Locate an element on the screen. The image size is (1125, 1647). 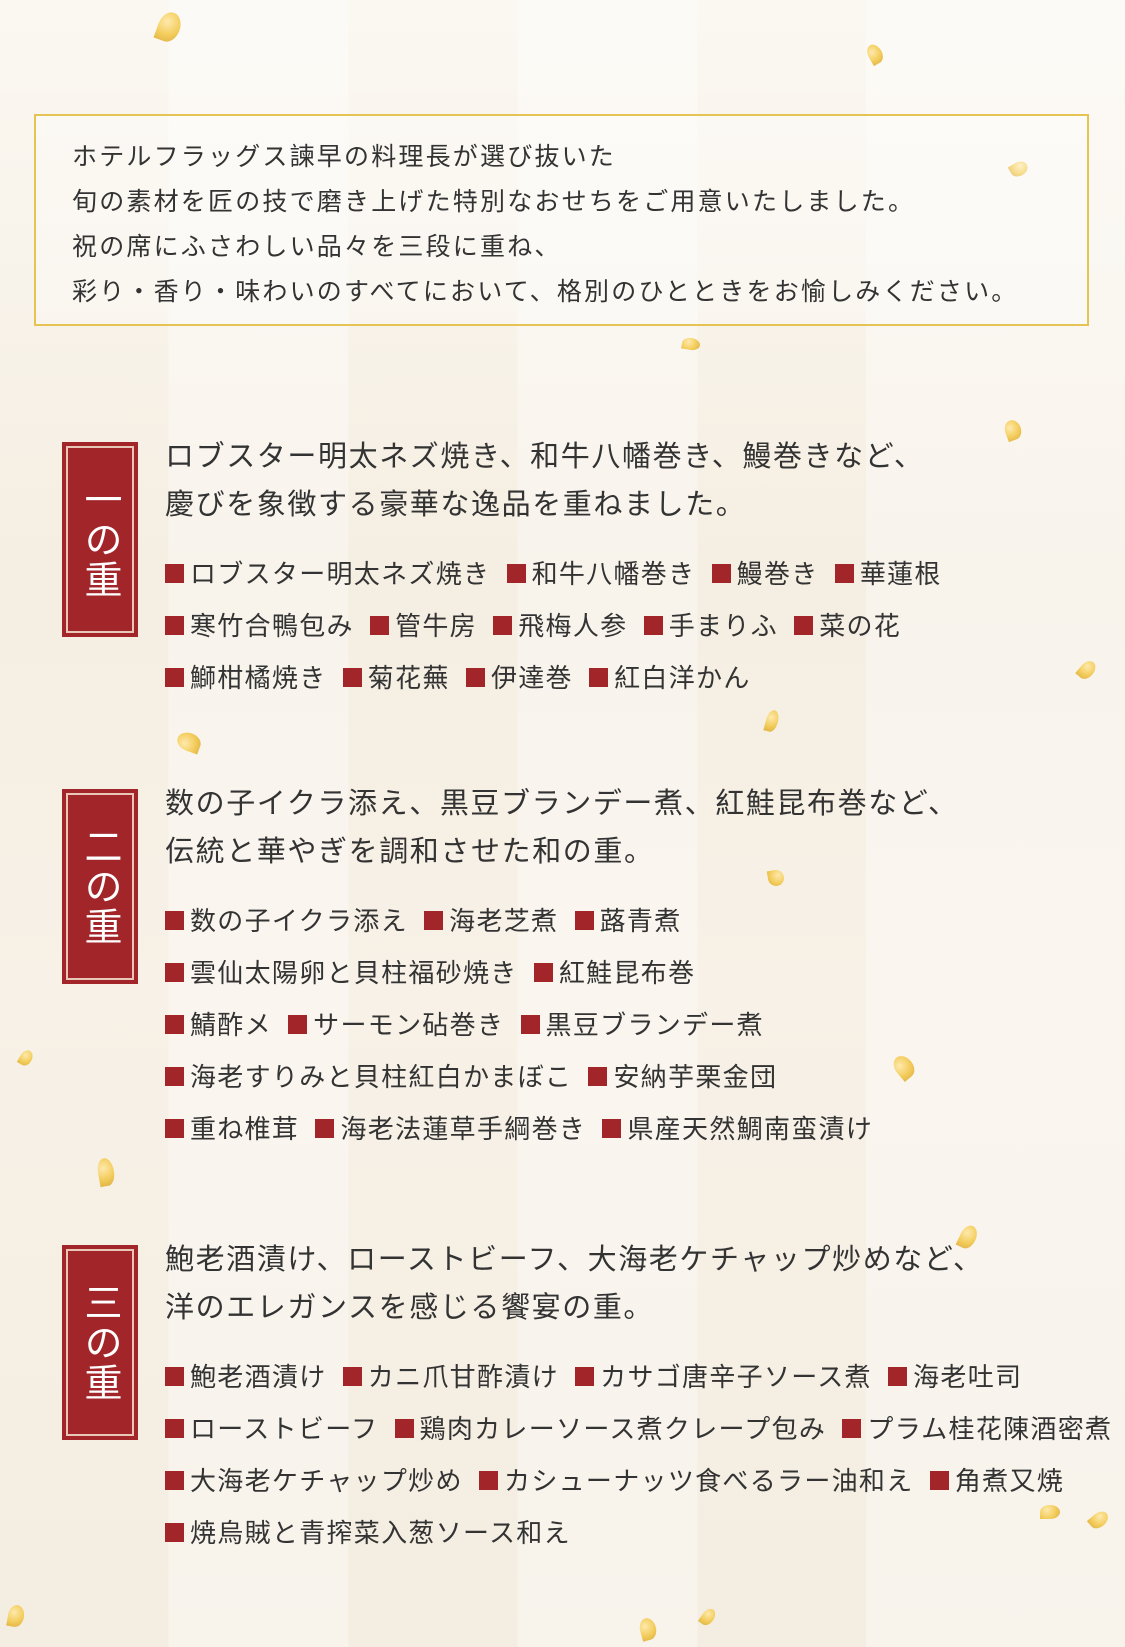
menu-item-label: ローストビーフ is located at coordinates (284, 1430).